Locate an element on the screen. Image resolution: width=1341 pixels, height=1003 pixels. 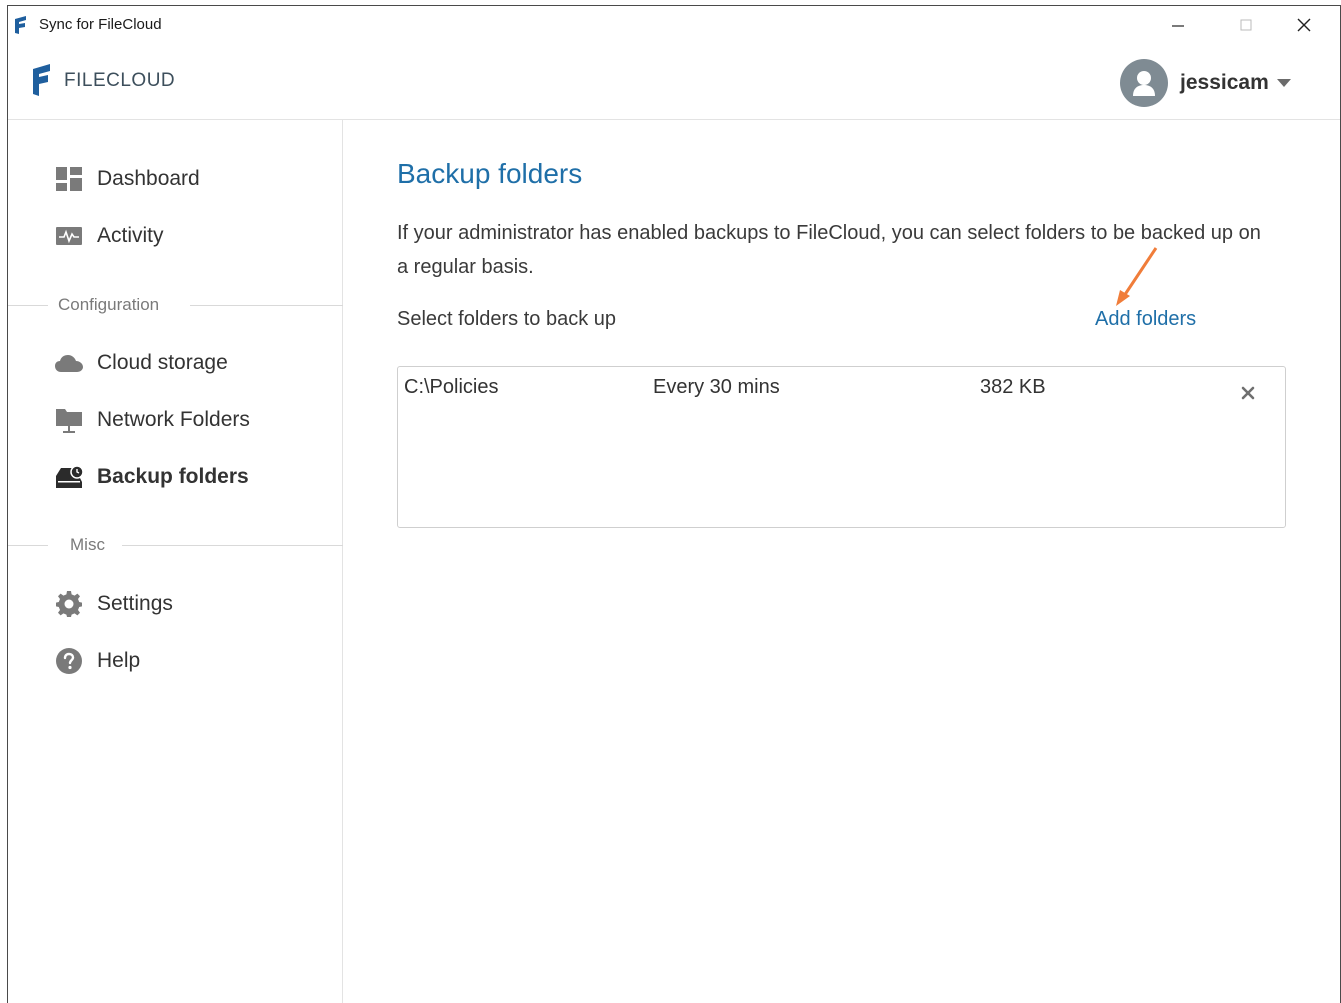
remove-folder-button is located at coordinates (1248, 393).